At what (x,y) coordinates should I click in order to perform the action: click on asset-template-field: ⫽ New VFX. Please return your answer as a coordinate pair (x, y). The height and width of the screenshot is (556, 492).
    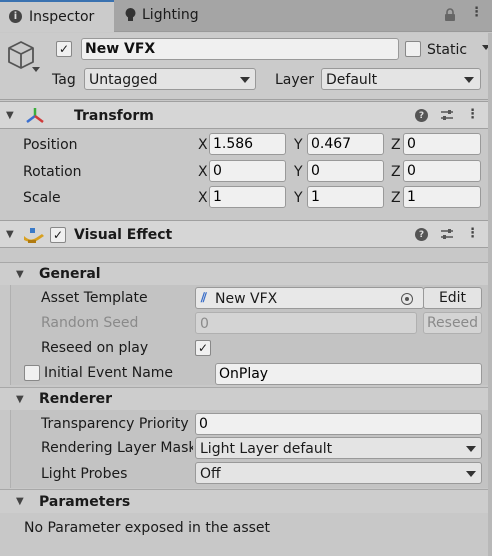
    Looking at the image, I should click on (309, 298).